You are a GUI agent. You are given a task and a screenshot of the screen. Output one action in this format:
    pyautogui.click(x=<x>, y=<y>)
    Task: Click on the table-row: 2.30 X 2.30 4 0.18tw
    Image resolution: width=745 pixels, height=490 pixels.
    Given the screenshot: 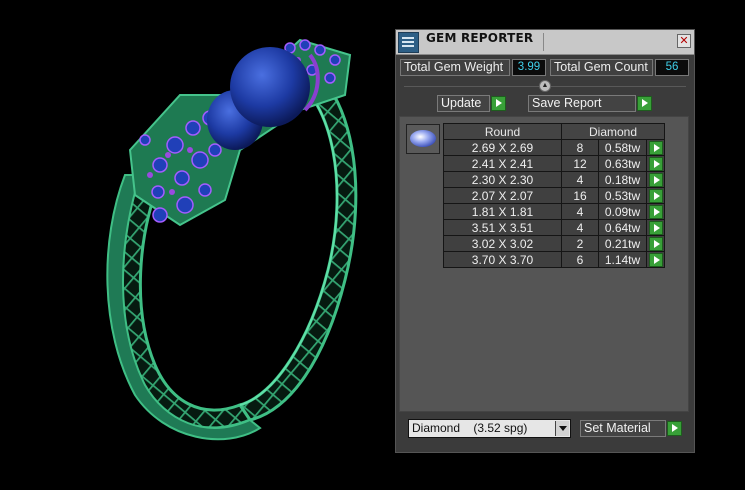 What is the action you would take?
    pyautogui.click(x=554, y=179)
    